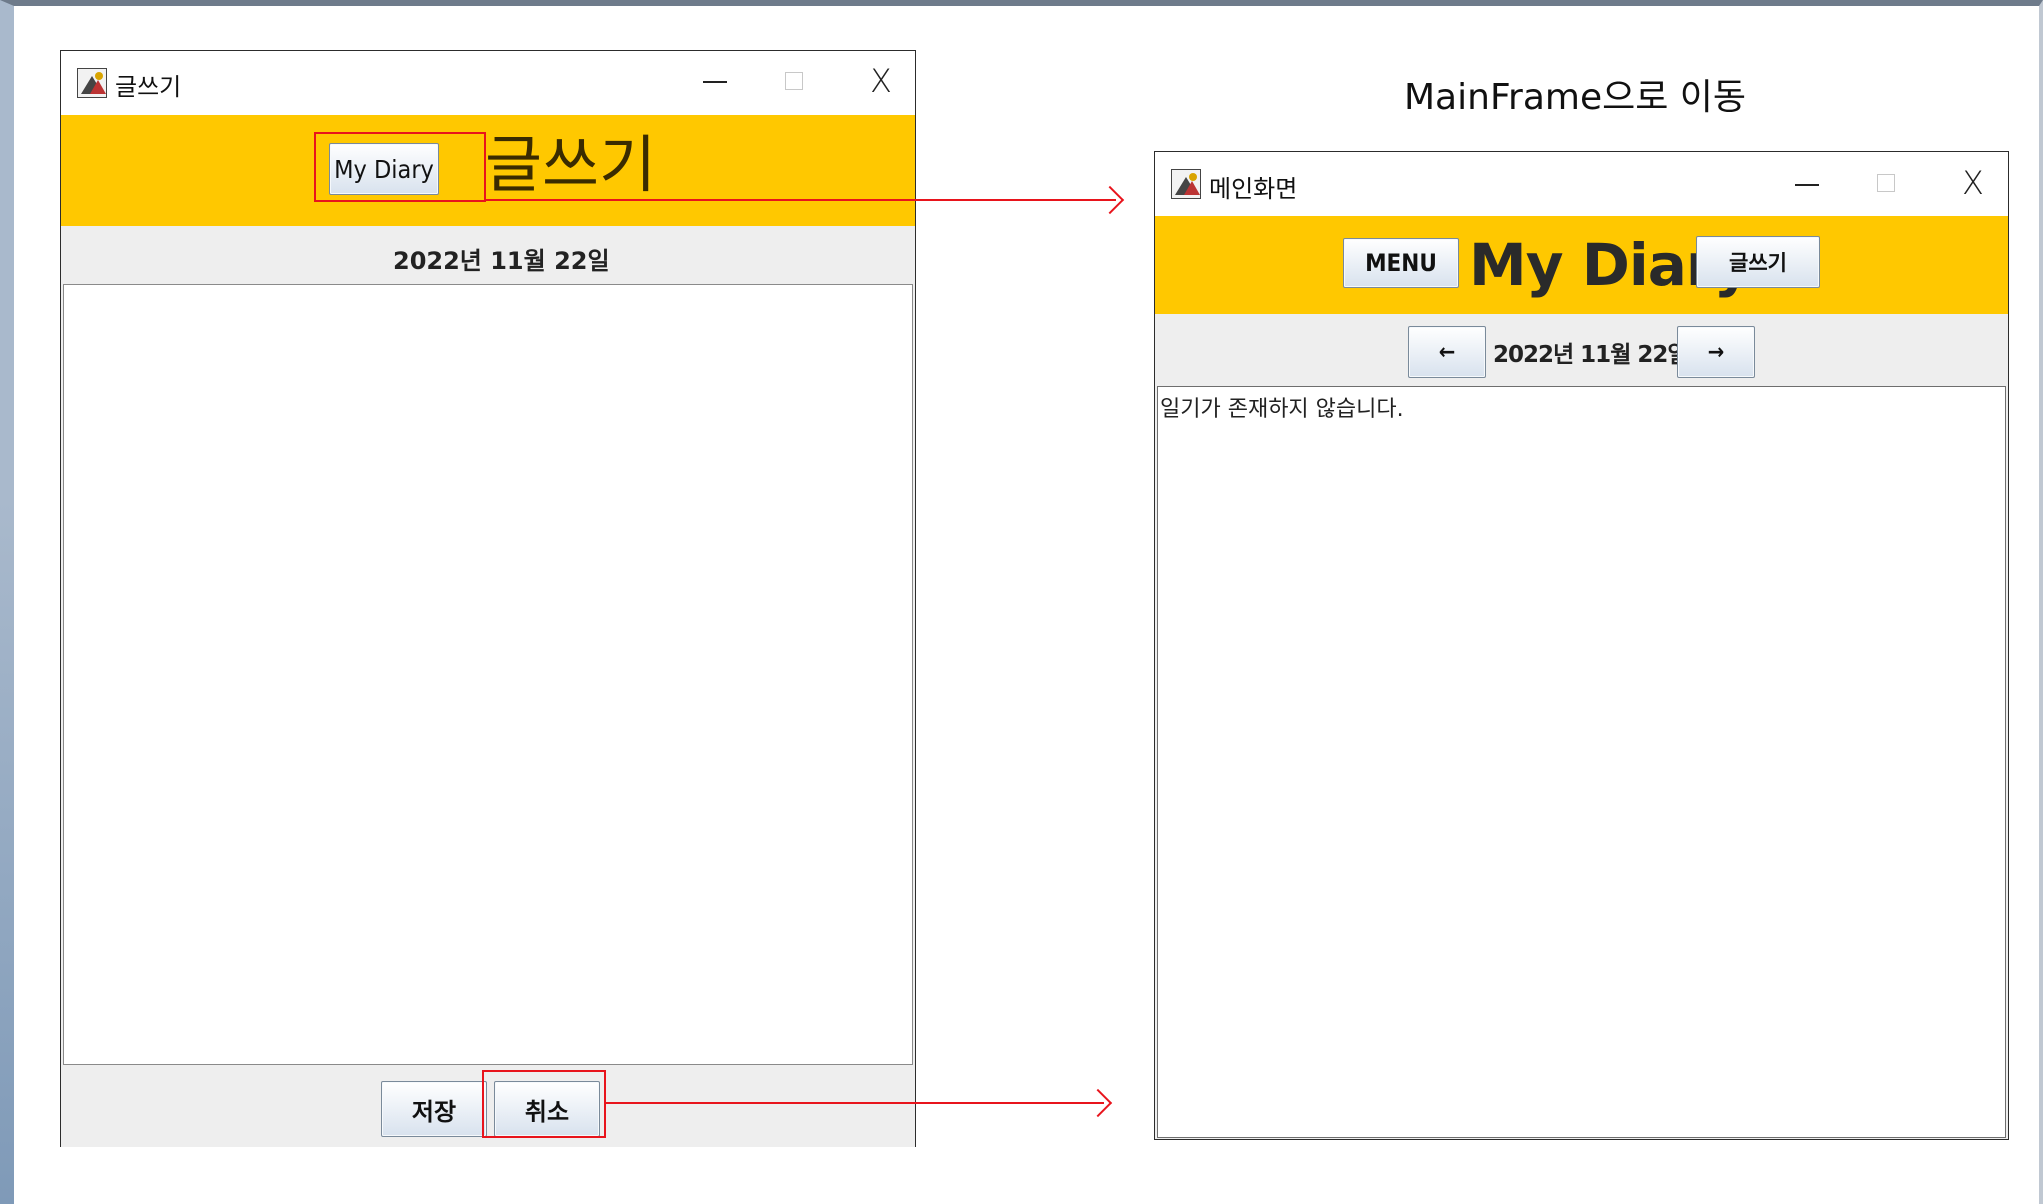 This screenshot has height=1204, width=2043. I want to click on menu-button: MENU, so click(1401, 263).